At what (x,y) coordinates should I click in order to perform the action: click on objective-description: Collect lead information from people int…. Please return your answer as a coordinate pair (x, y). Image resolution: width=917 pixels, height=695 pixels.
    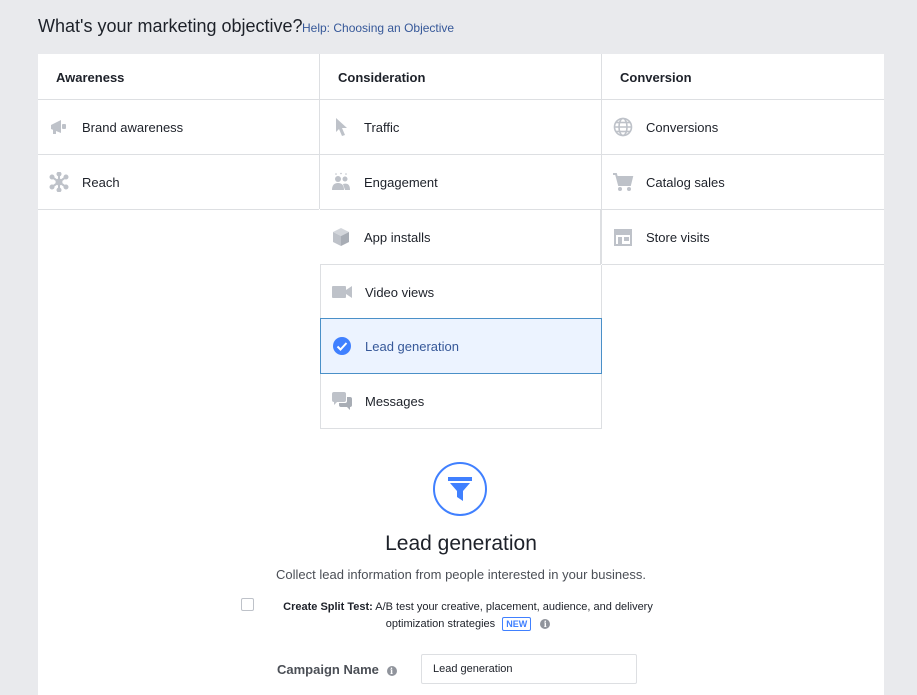
    Looking at the image, I should click on (461, 574).